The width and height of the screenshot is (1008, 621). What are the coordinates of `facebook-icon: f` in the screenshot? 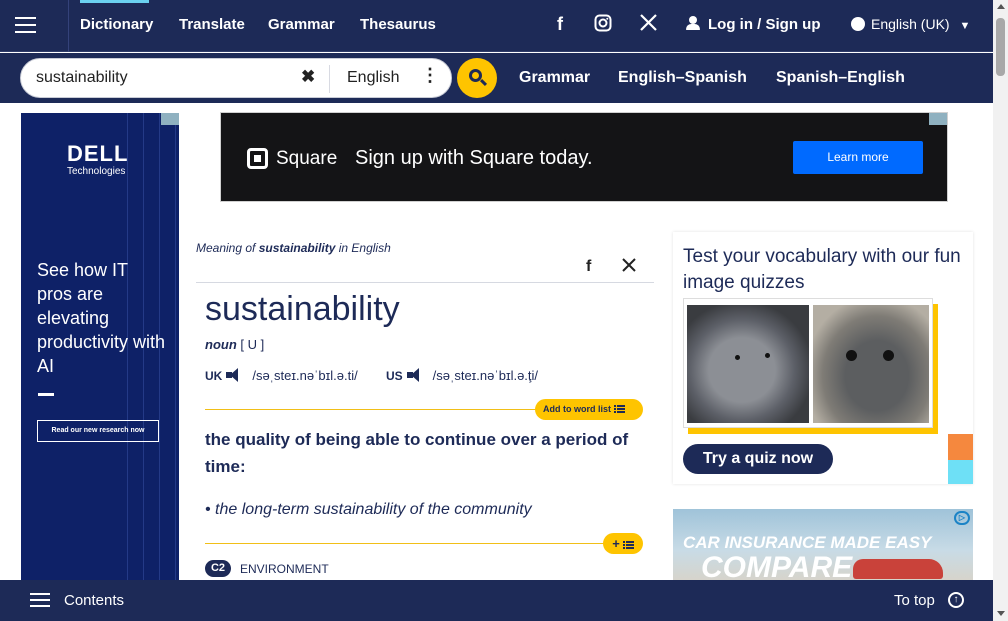 It's located at (560, 24).